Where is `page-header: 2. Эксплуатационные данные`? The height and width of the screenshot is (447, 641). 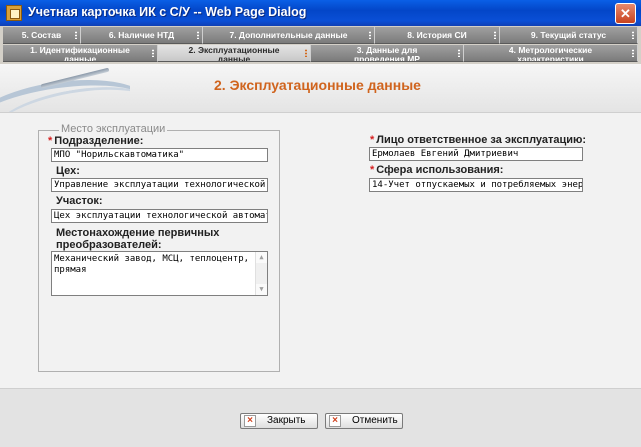
page-header: 2. Эксплуатационные данные is located at coordinates (320, 88).